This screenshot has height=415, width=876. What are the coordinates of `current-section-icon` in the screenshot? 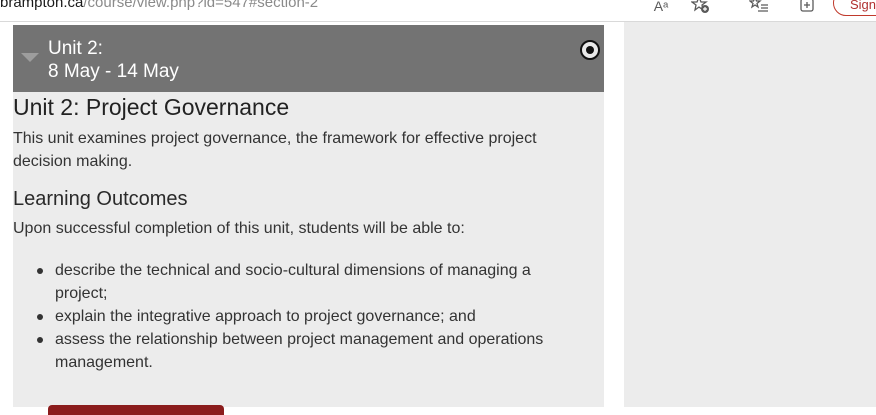 It's located at (590, 50).